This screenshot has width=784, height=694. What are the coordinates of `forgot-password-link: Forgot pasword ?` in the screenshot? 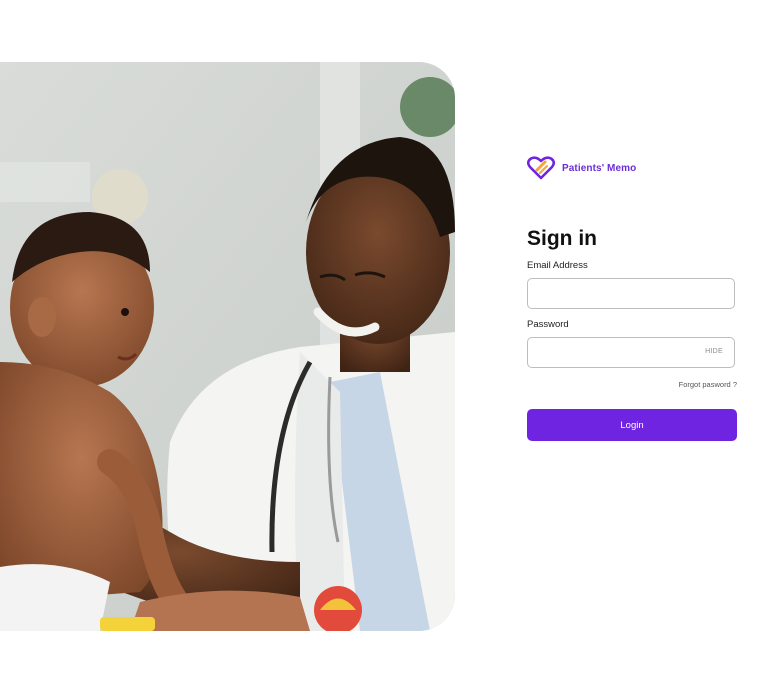 It's located at (632, 384).